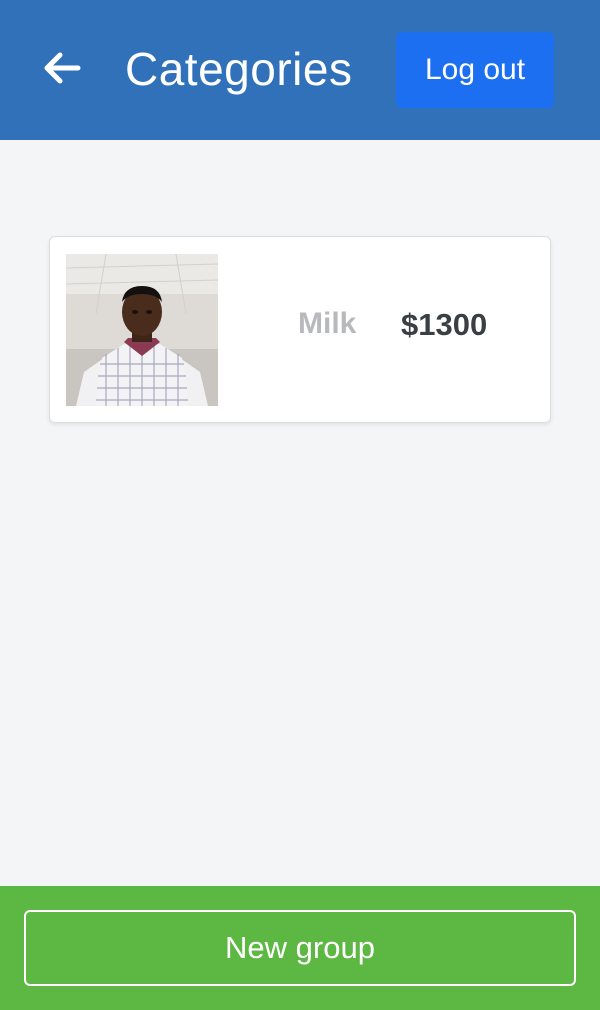  I want to click on footer-bar: New group, so click(300, 948).